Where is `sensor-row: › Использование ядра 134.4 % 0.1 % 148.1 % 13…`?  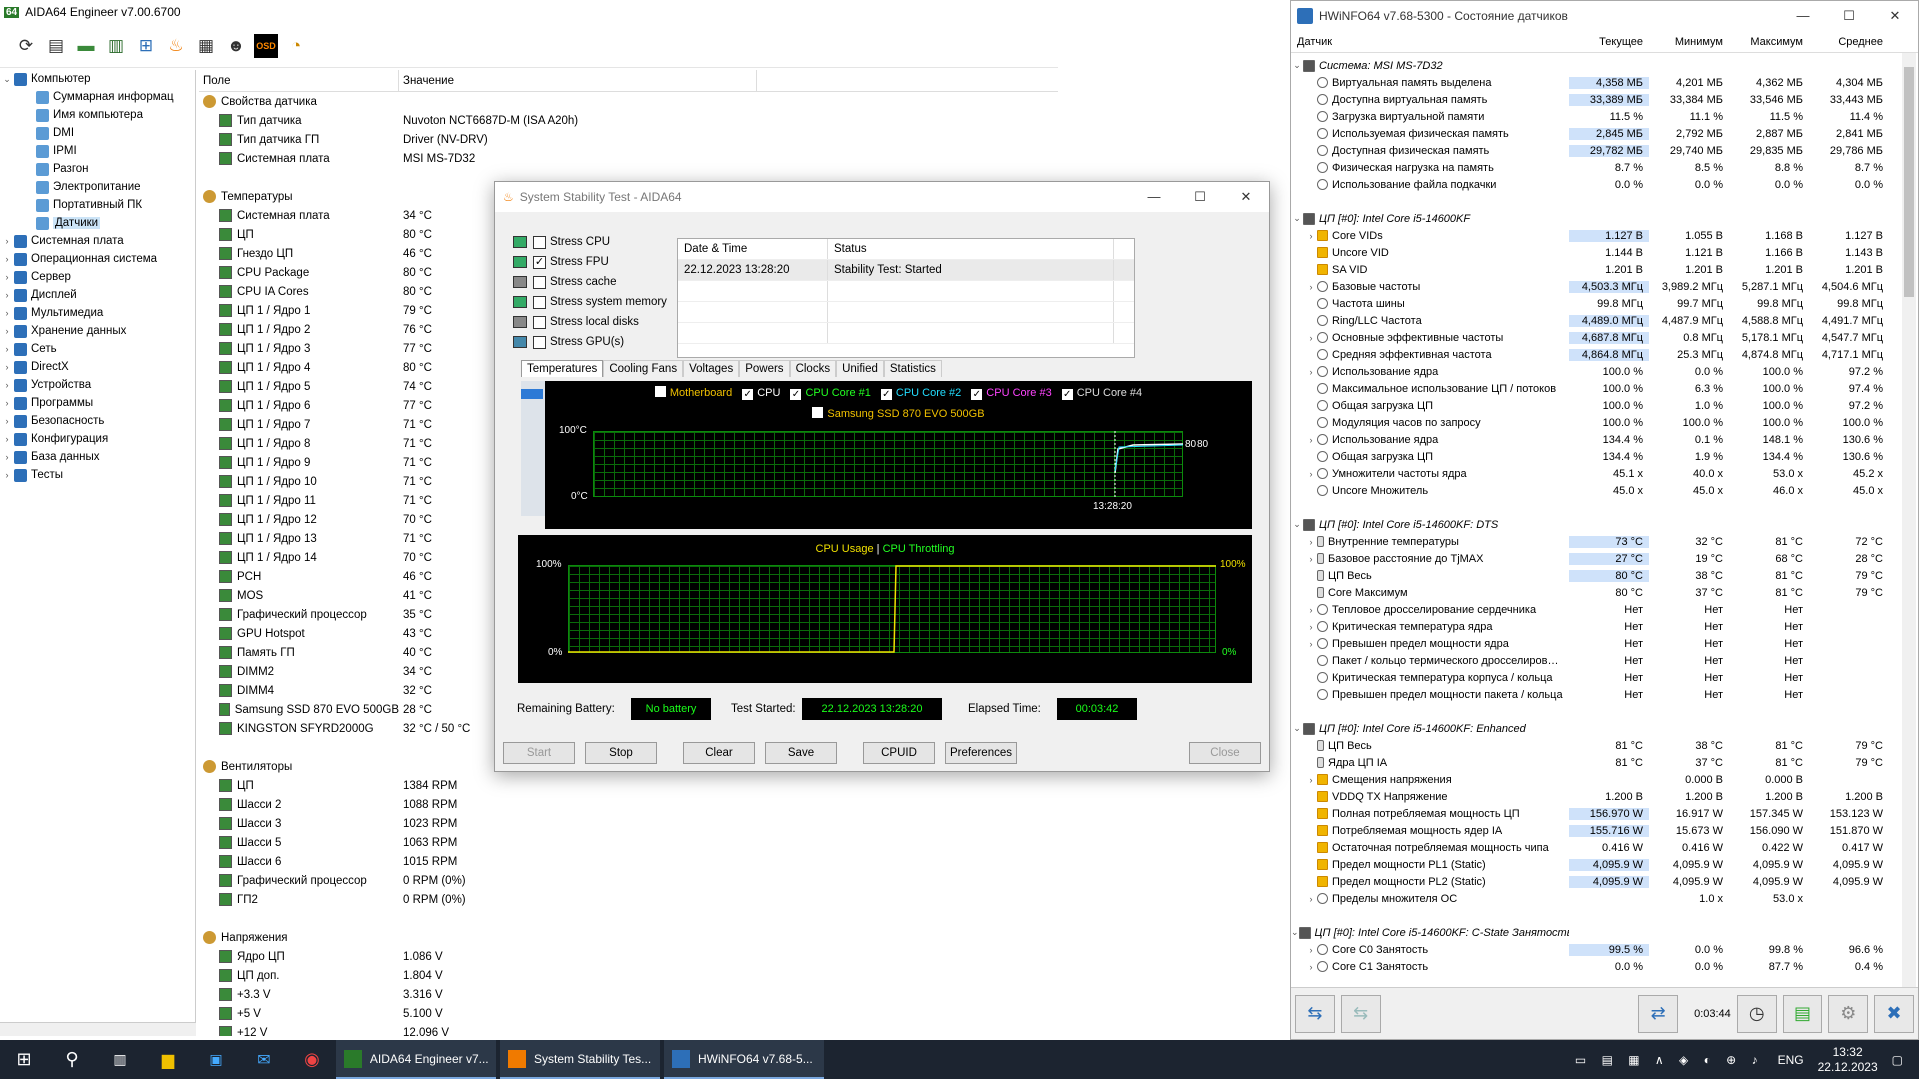
sensor-row: › Использование ядра 134.4 % 0.1 % 148.1 % 13… is located at coordinates (1604, 439).